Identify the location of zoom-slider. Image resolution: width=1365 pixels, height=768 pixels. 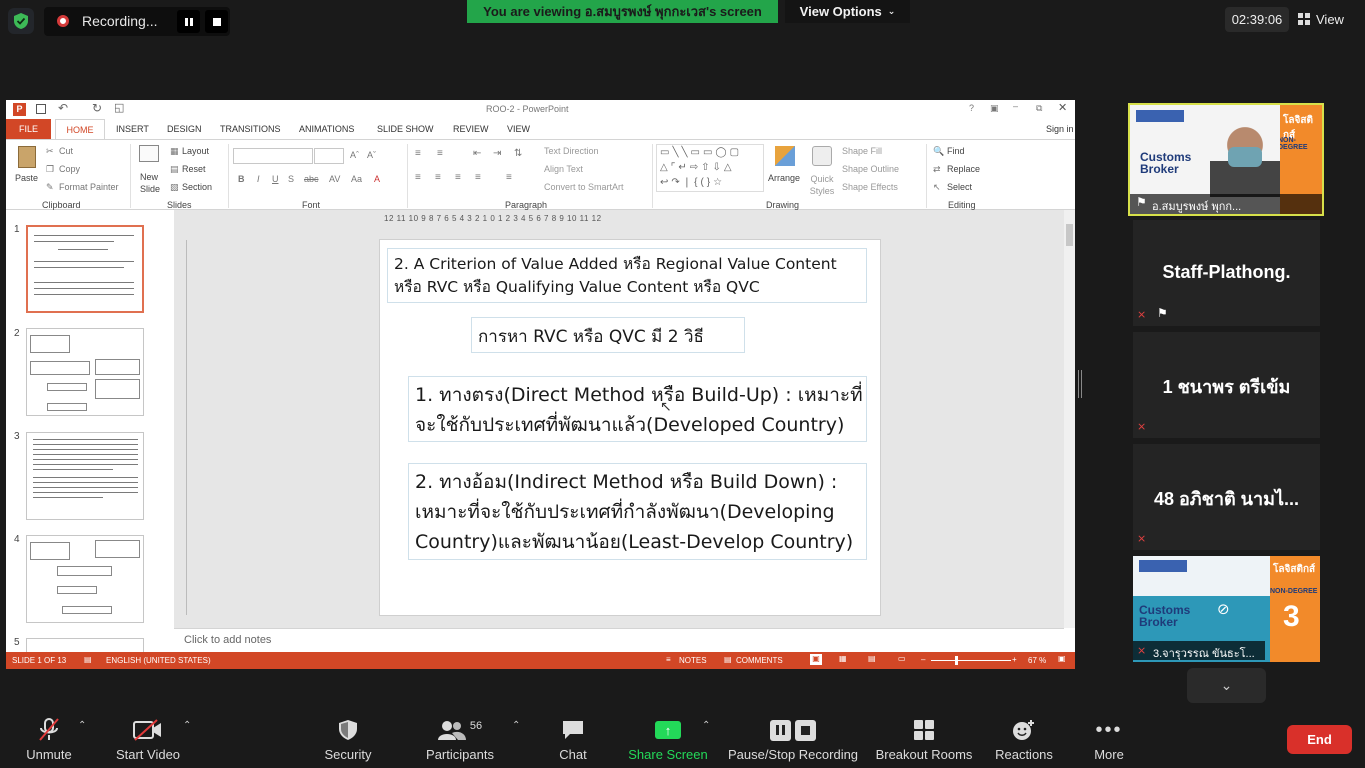
(971, 660).